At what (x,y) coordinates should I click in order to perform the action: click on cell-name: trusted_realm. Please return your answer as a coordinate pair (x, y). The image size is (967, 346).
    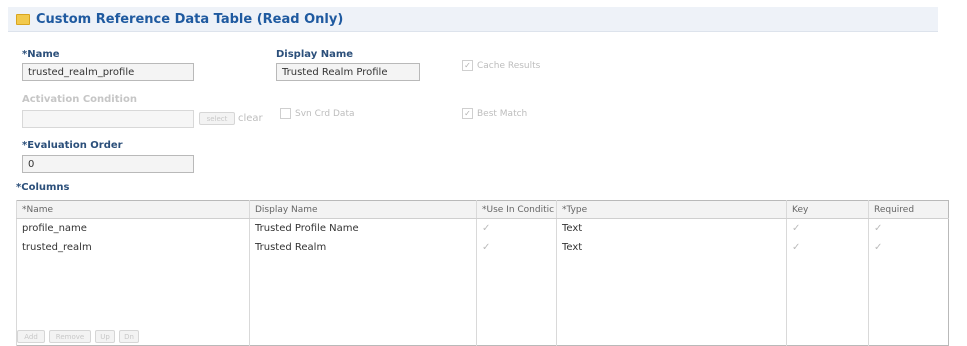
    Looking at the image, I should click on (133, 247).